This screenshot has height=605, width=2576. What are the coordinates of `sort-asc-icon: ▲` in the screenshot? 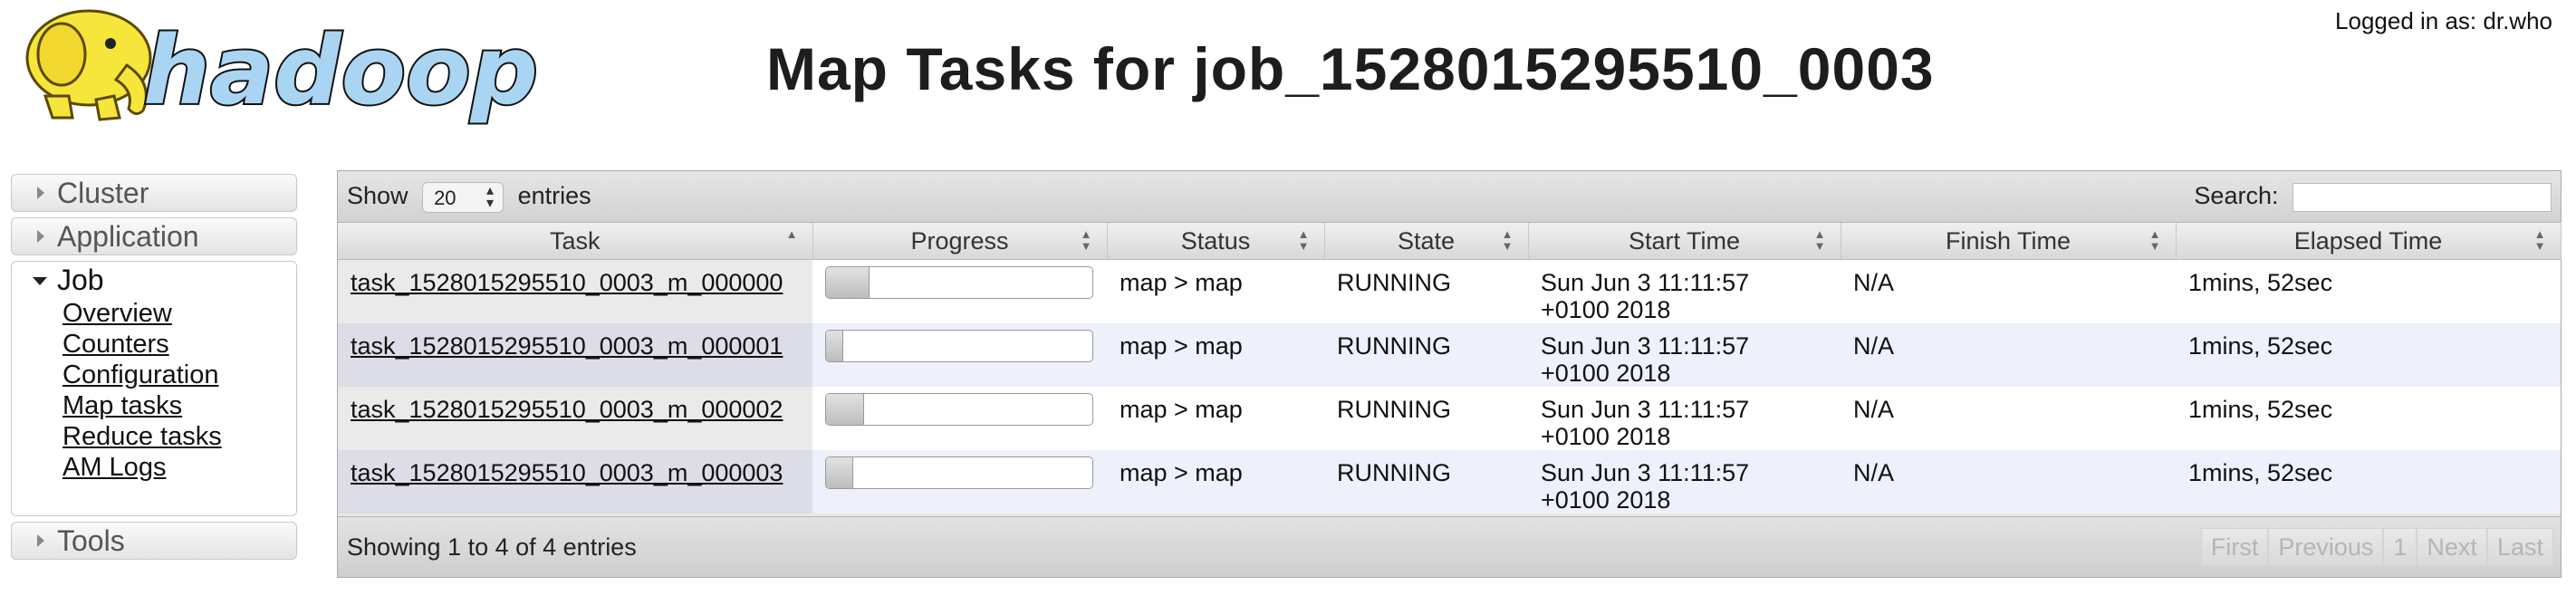 It's located at (791, 234).